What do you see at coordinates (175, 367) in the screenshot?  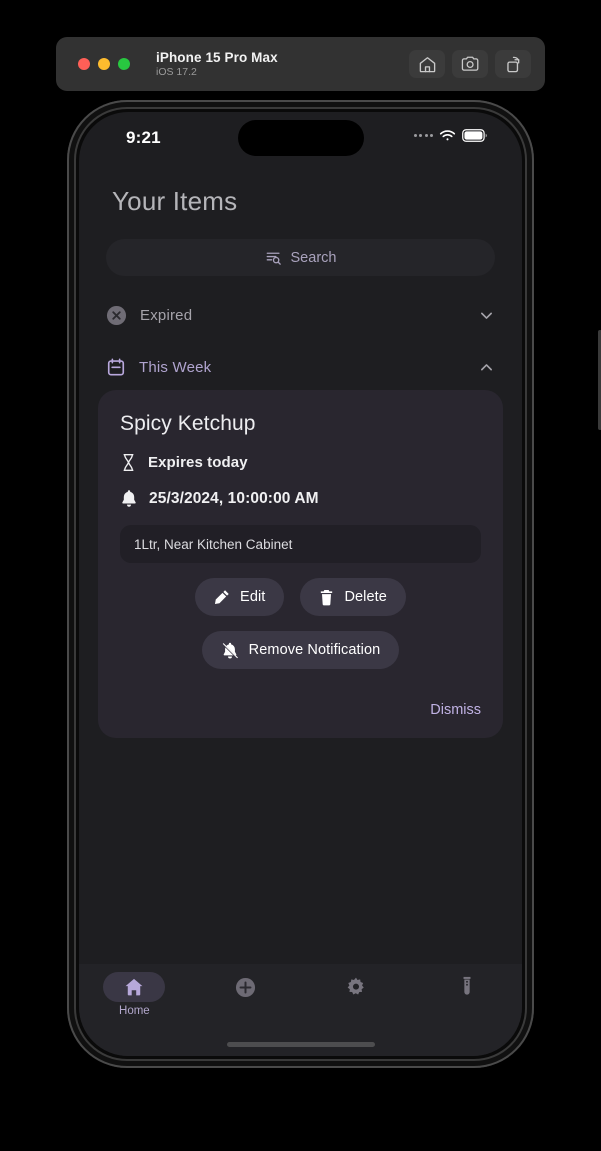 I see `section-label-this-week: This Week` at bounding box center [175, 367].